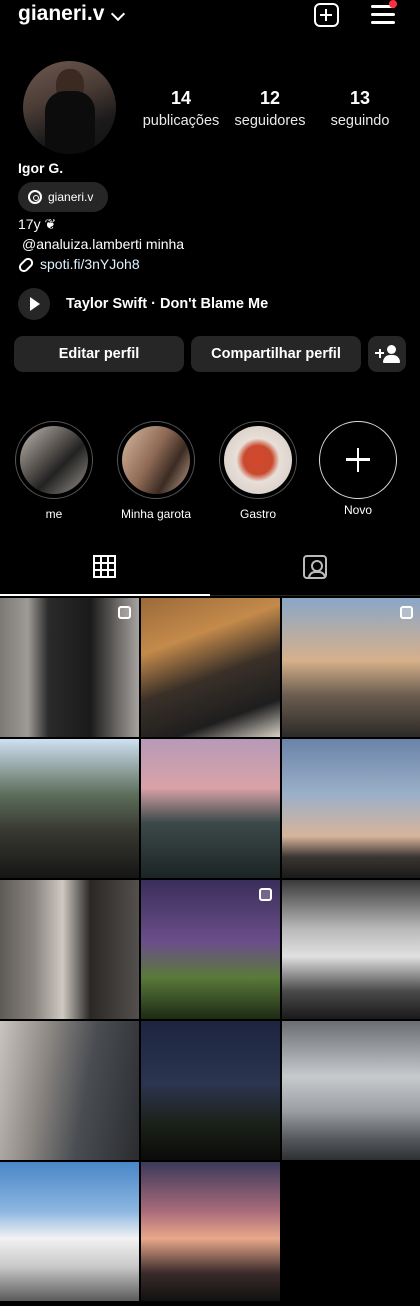  What do you see at coordinates (63, 197) in the screenshot?
I see `threads-badge: gianeri.v` at bounding box center [63, 197].